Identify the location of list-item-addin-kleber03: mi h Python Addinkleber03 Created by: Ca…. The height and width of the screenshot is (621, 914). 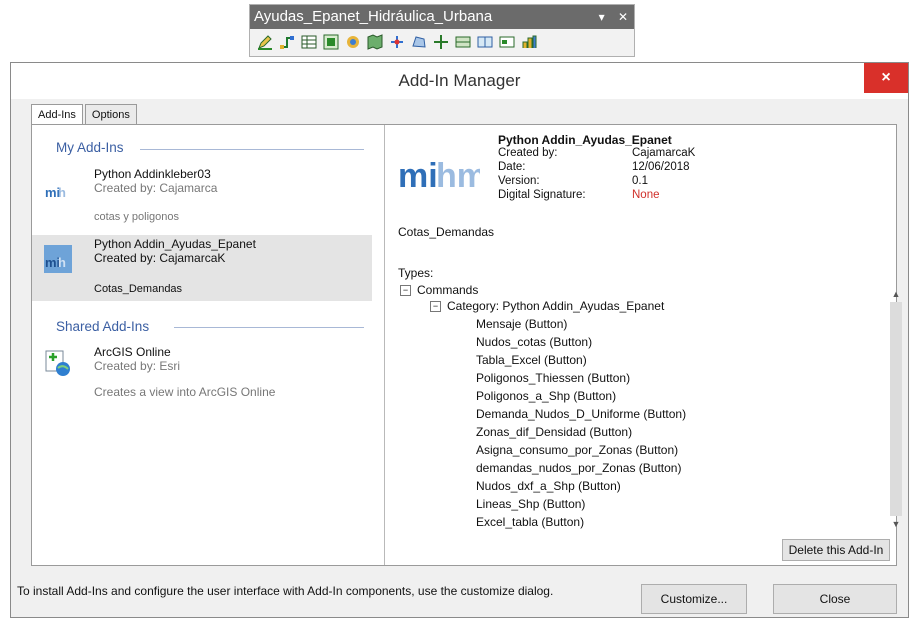
(202, 196).